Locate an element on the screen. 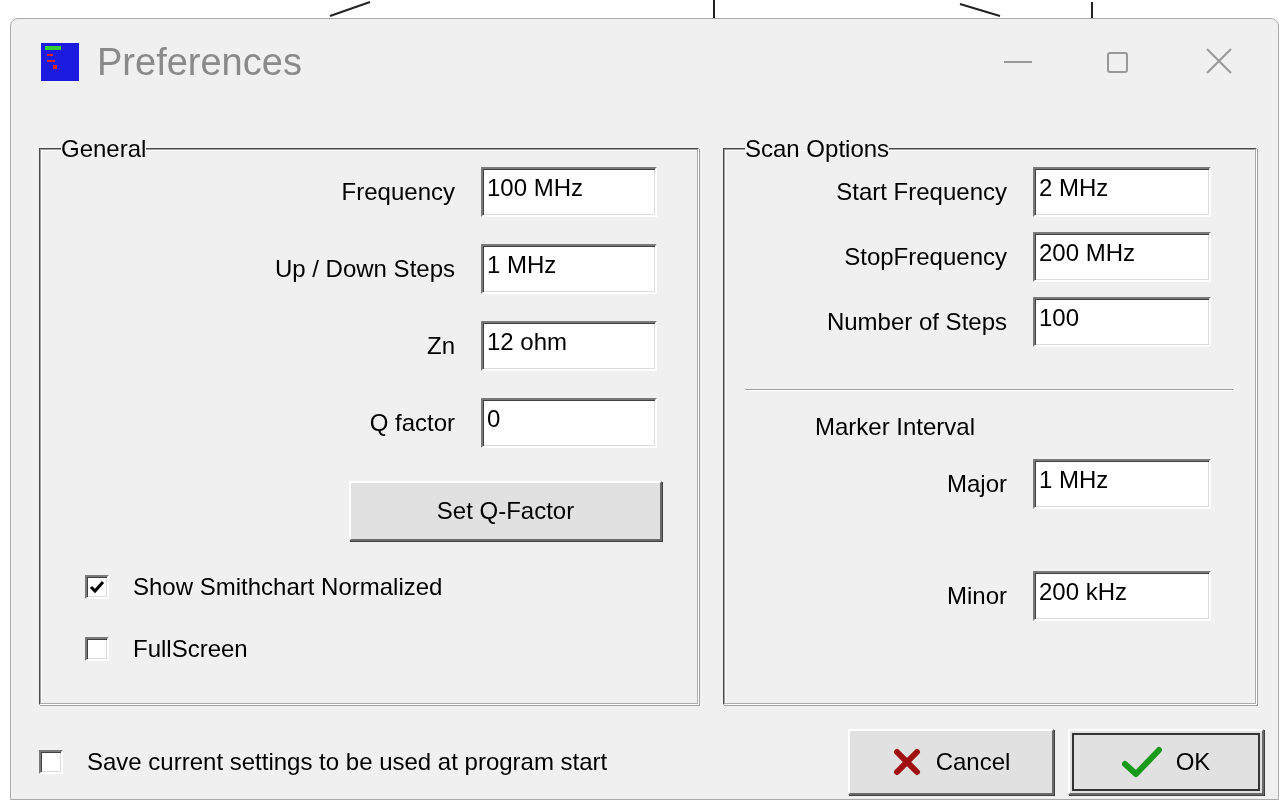 This screenshot has height=809, width=1279. input-field: 0 is located at coordinates (569, 423).